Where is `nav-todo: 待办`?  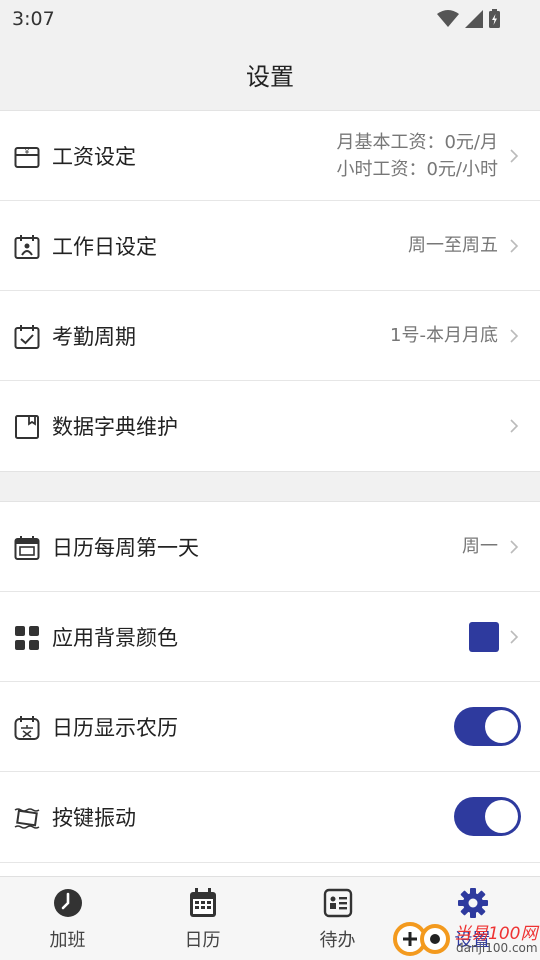
nav-todo: 待办 is located at coordinates (337, 918).